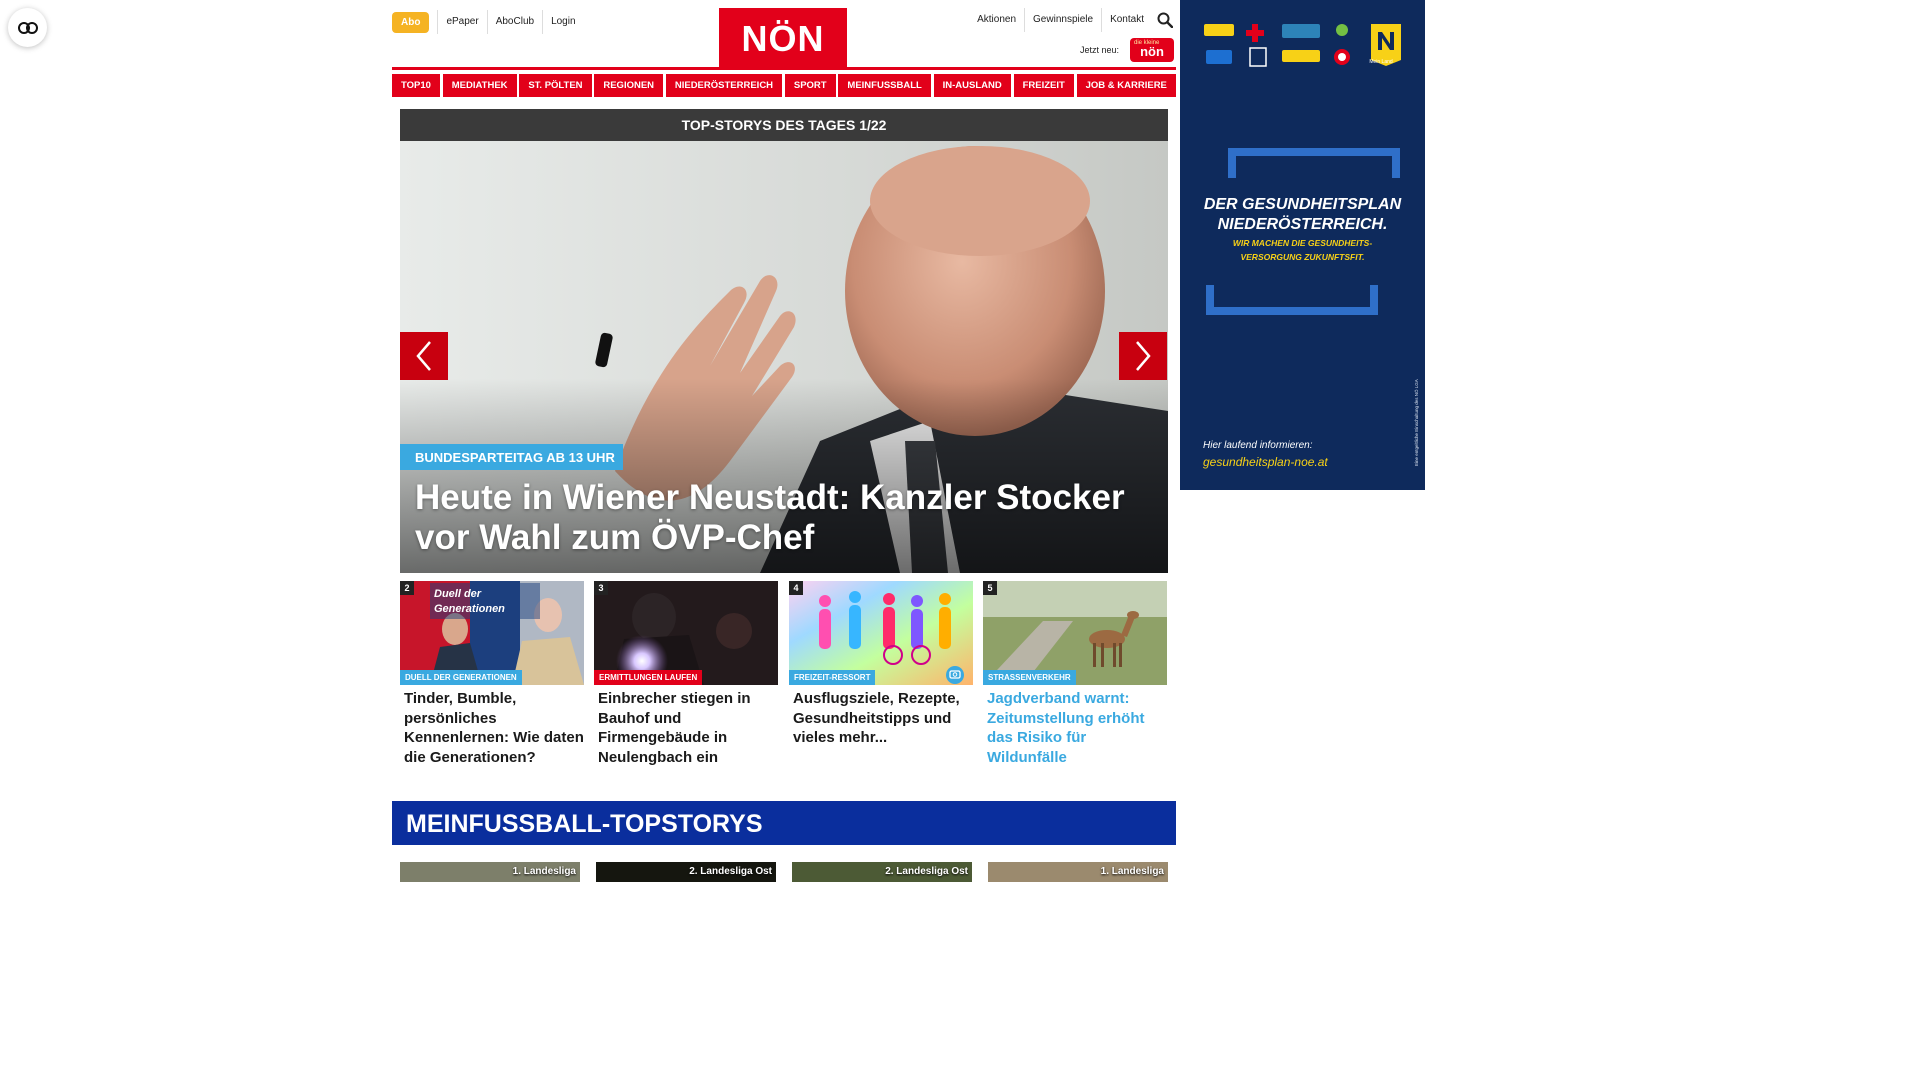 This screenshot has height=1080, width=1920. I want to click on kleine-noen-badge: die kleine nön, so click(1152, 50).